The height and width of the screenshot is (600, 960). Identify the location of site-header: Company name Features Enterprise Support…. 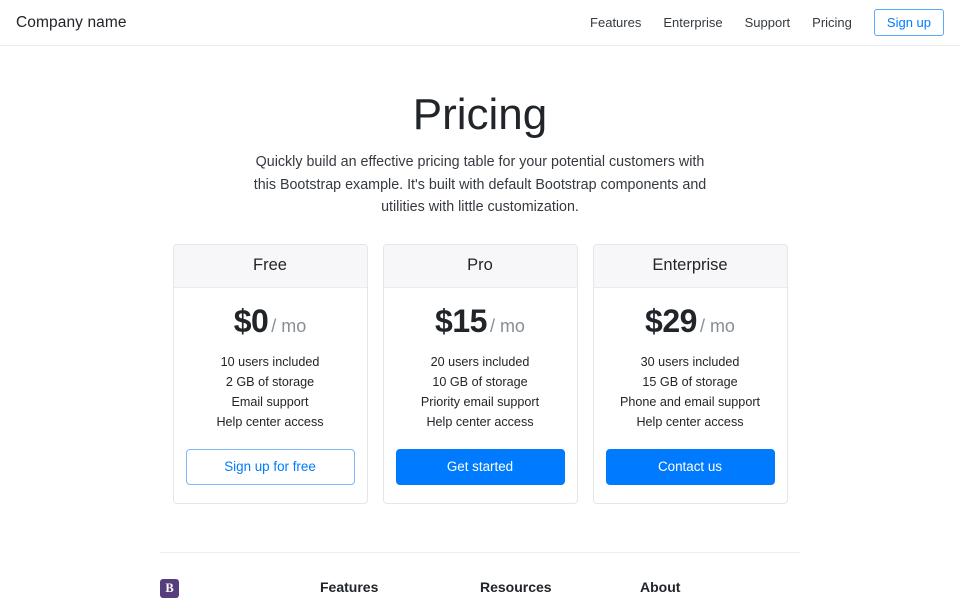
(480, 23).